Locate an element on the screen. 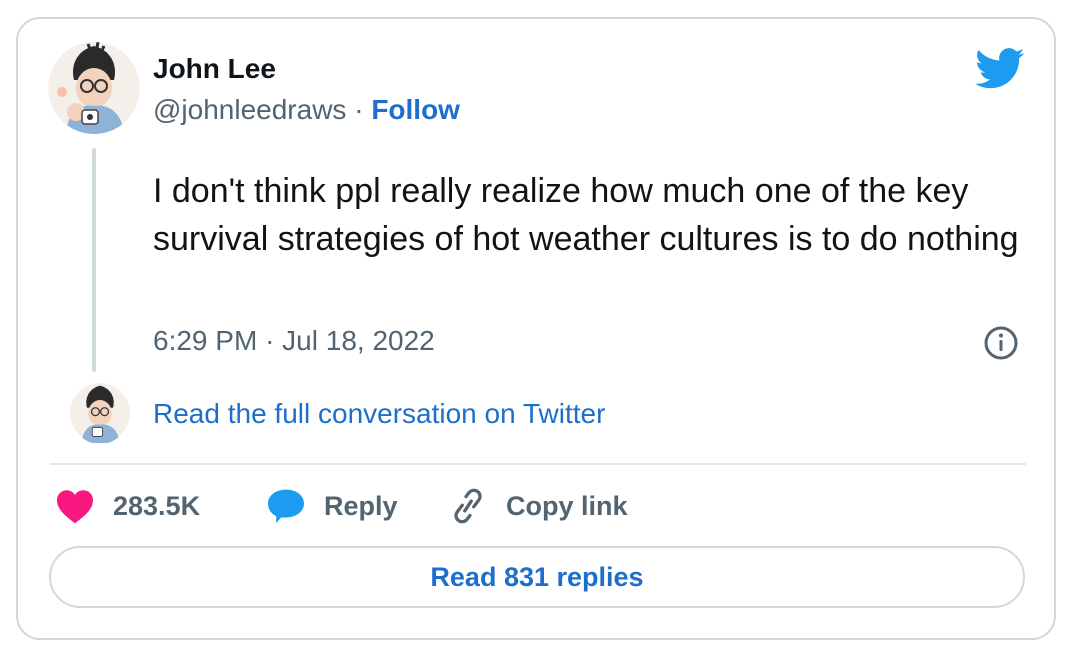 This screenshot has width=1077, height=663. author-handle: @johnleedraws is located at coordinates (249, 109).